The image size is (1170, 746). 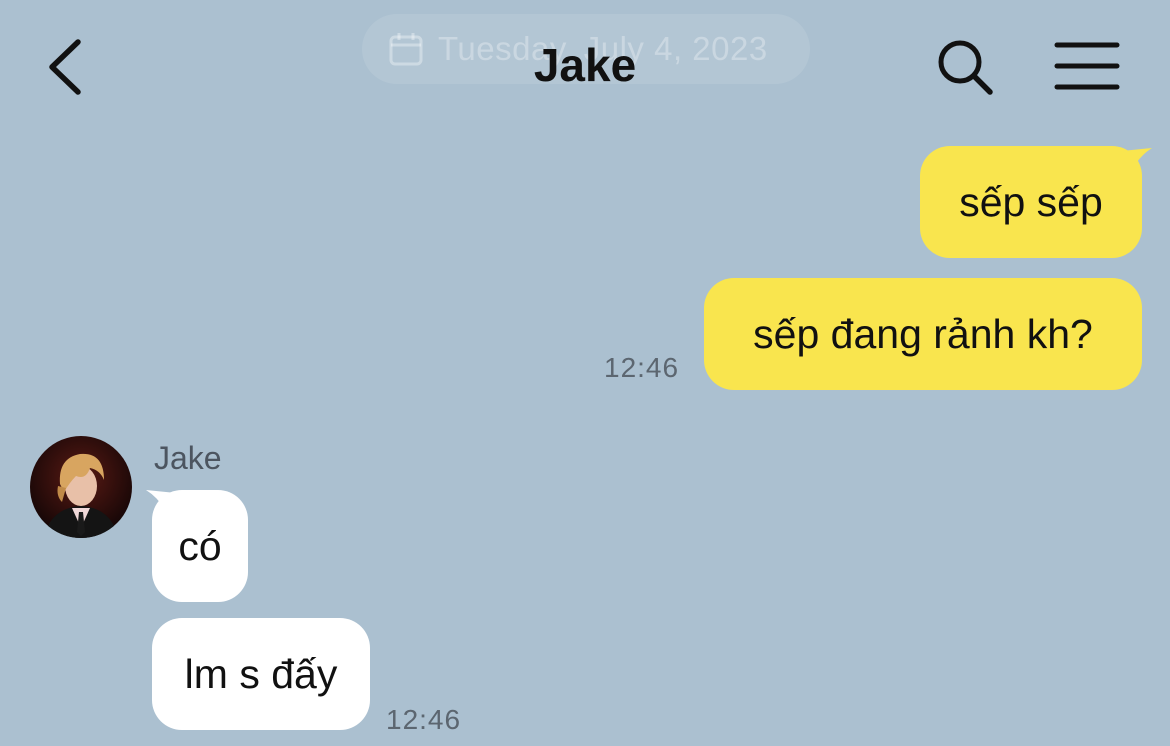 I want to click on their-message-bubble: lm s đấy, so click(x=261, y=674).